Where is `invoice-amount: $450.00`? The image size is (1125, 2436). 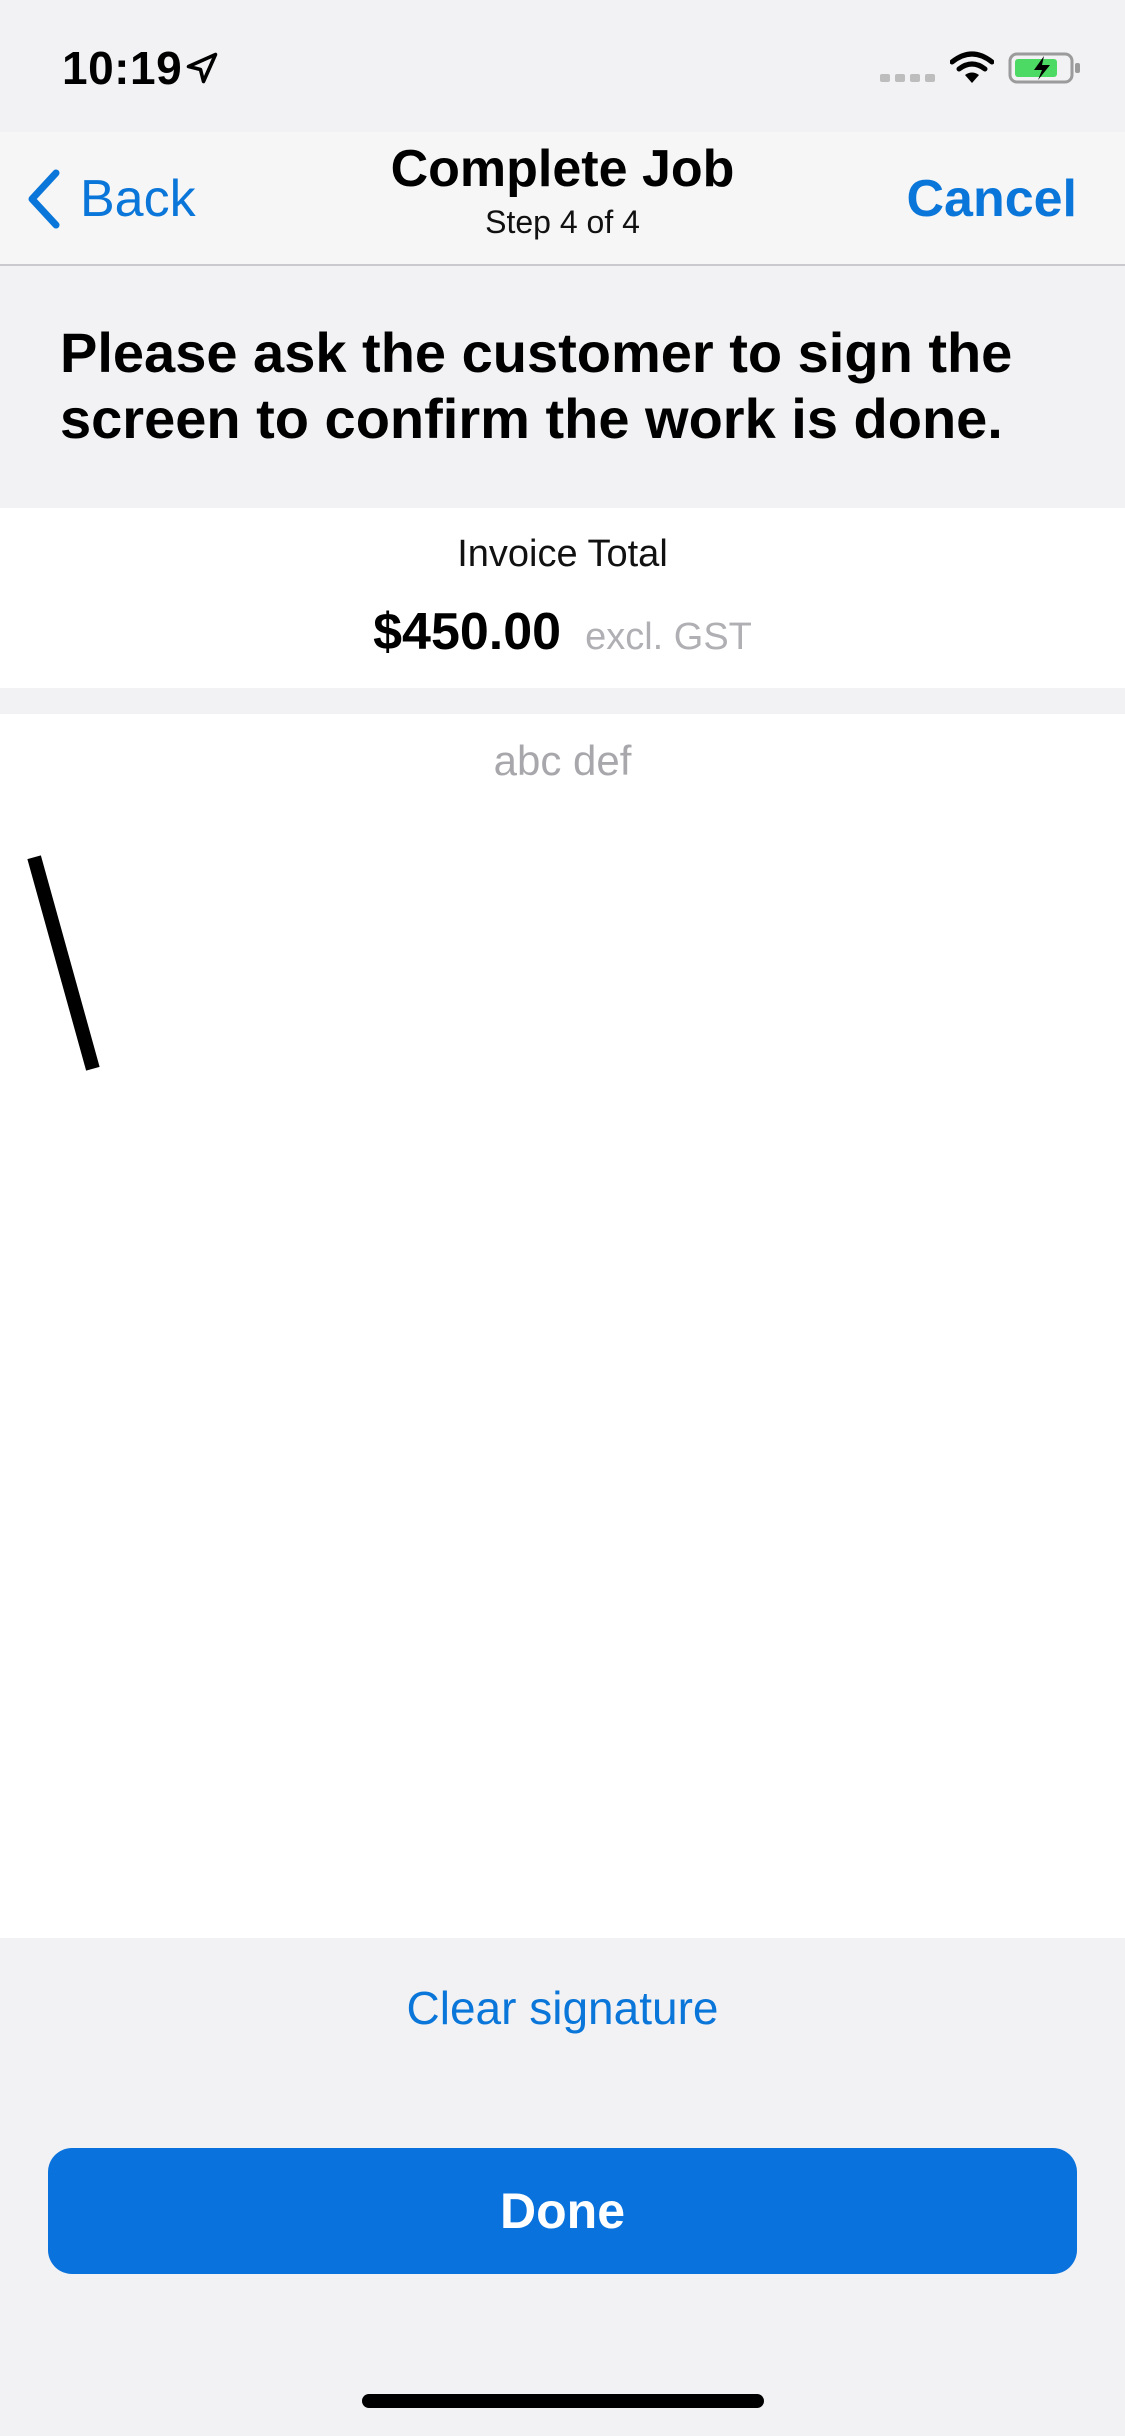 invoice-amount: $450.00 is located at coordinates (467, 632).